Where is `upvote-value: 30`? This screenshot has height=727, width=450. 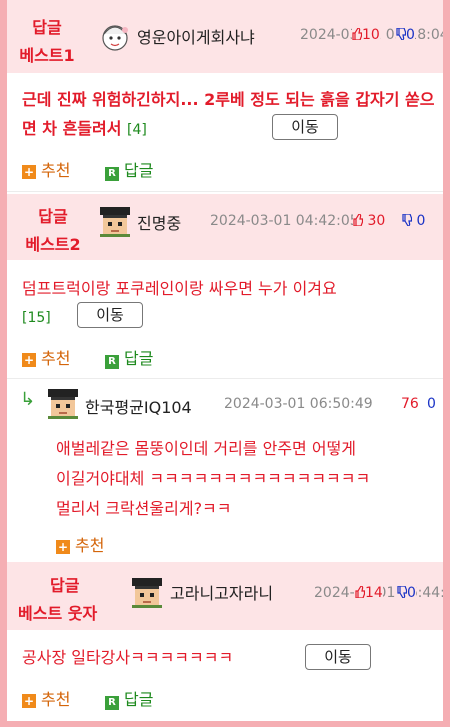 upvote-value: 30 is located at coordinates (376, 221).